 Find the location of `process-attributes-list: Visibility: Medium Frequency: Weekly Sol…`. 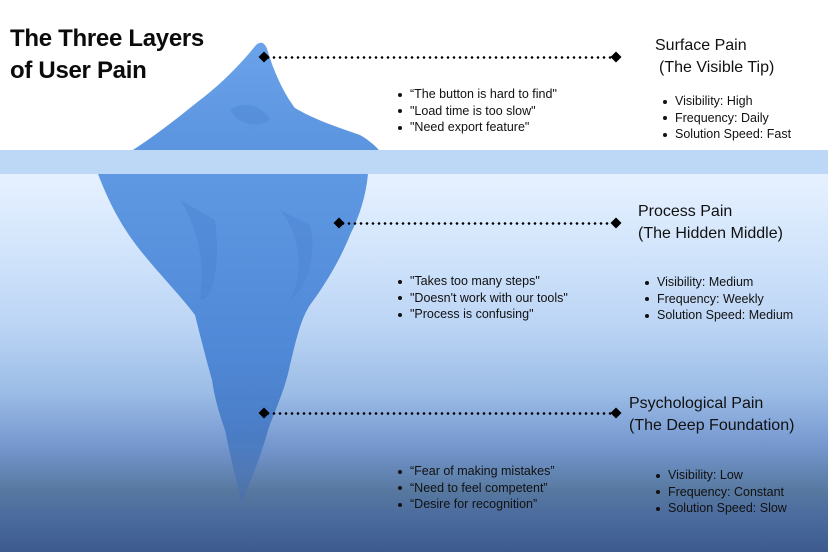

process-attributes-list: Visibility: Medium Frequency: Weekly Sol… is located at coordinates (718, 299).